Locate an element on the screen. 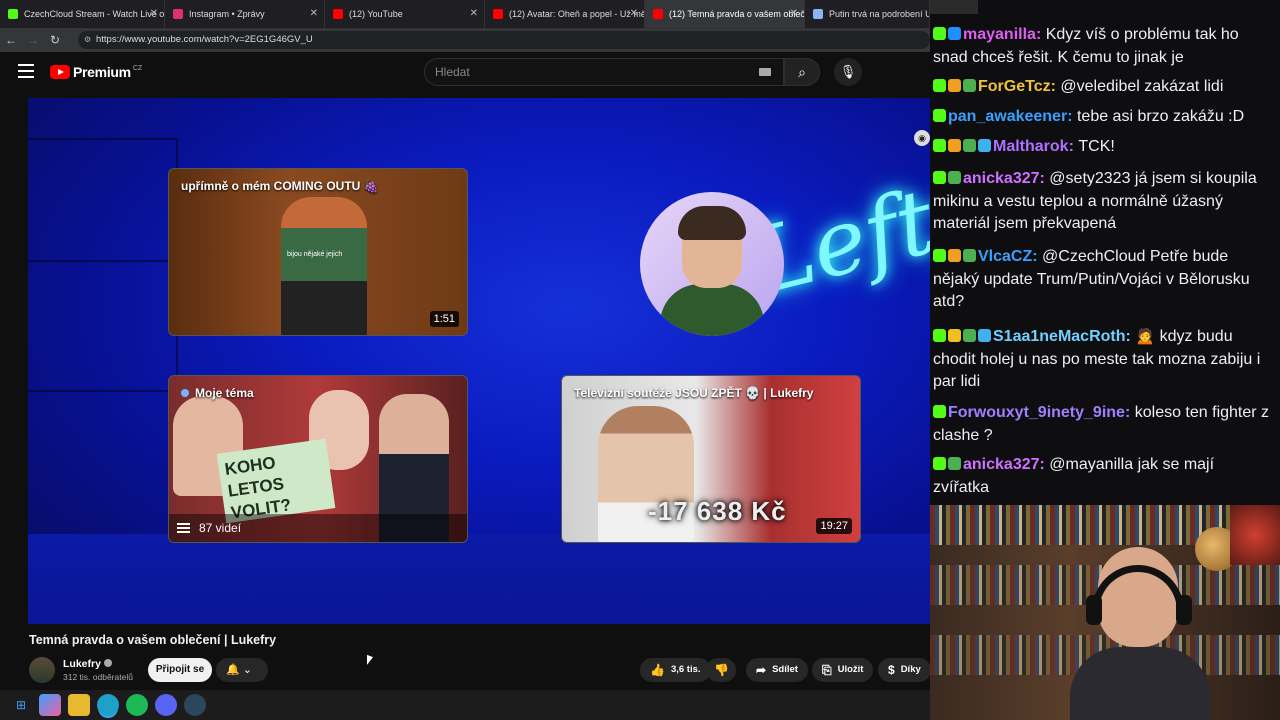 This screenshot has width=1280, height=720. notification-bell-button: 🔔 ⌄ is located at coordinates (242, 670).